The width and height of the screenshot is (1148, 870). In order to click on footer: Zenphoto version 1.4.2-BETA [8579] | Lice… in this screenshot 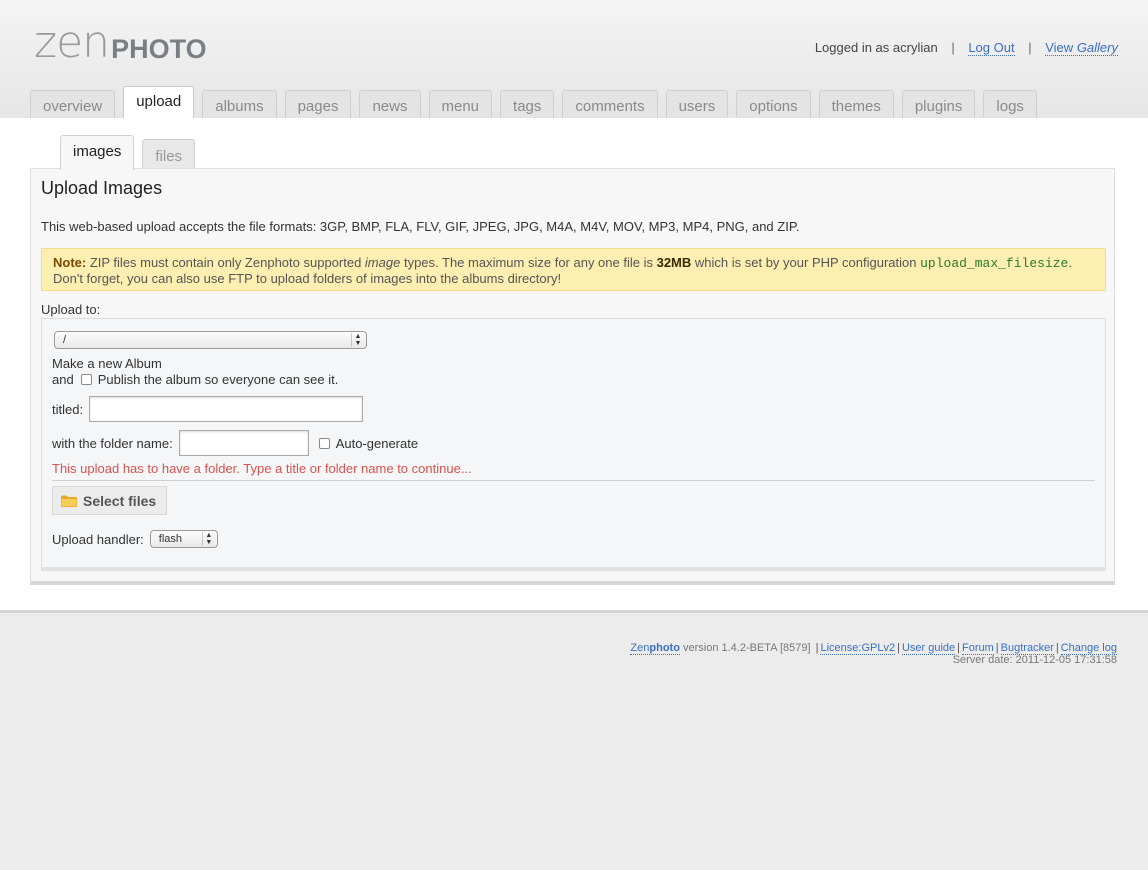, I will do `click(873, 654)`.